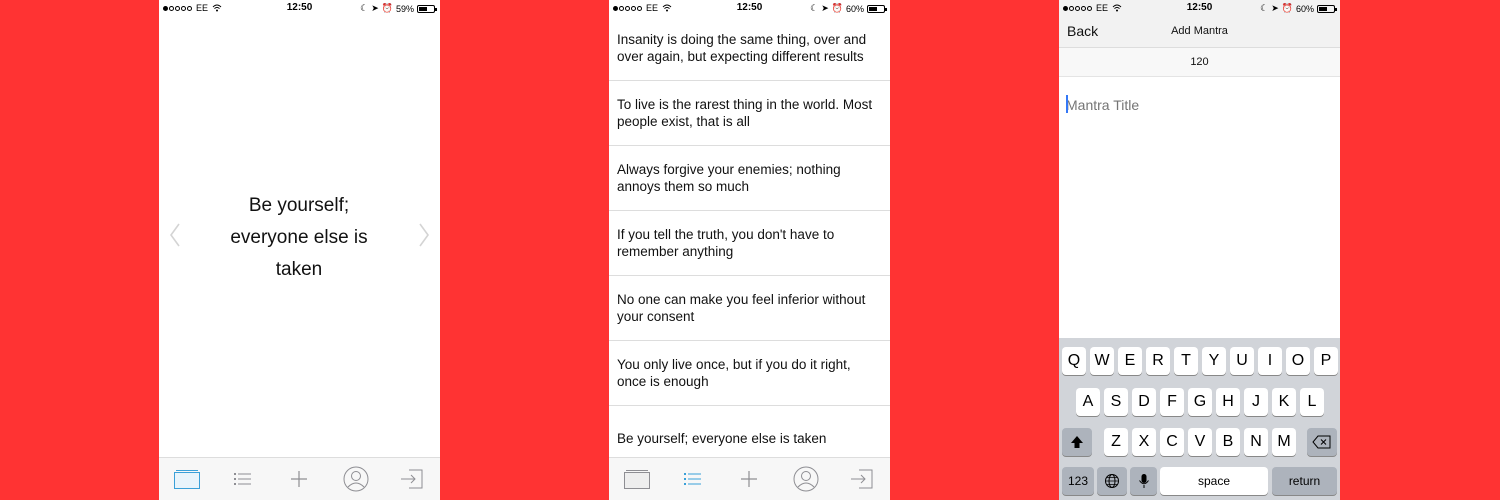  What do you see at coordinates (1074, 361) in the screenshot?
I see `key-q: Q` at bounding box center [1074, 361].